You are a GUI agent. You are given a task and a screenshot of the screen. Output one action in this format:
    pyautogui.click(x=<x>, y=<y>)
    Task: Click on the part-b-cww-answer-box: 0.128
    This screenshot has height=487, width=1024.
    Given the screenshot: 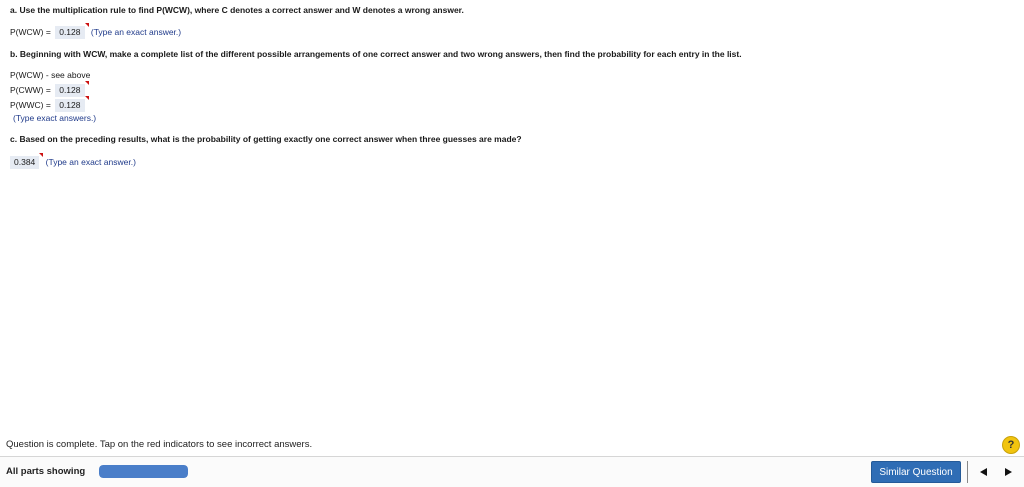 What is the action you would take?
    pyautogui.click(x=72, y=89)
    